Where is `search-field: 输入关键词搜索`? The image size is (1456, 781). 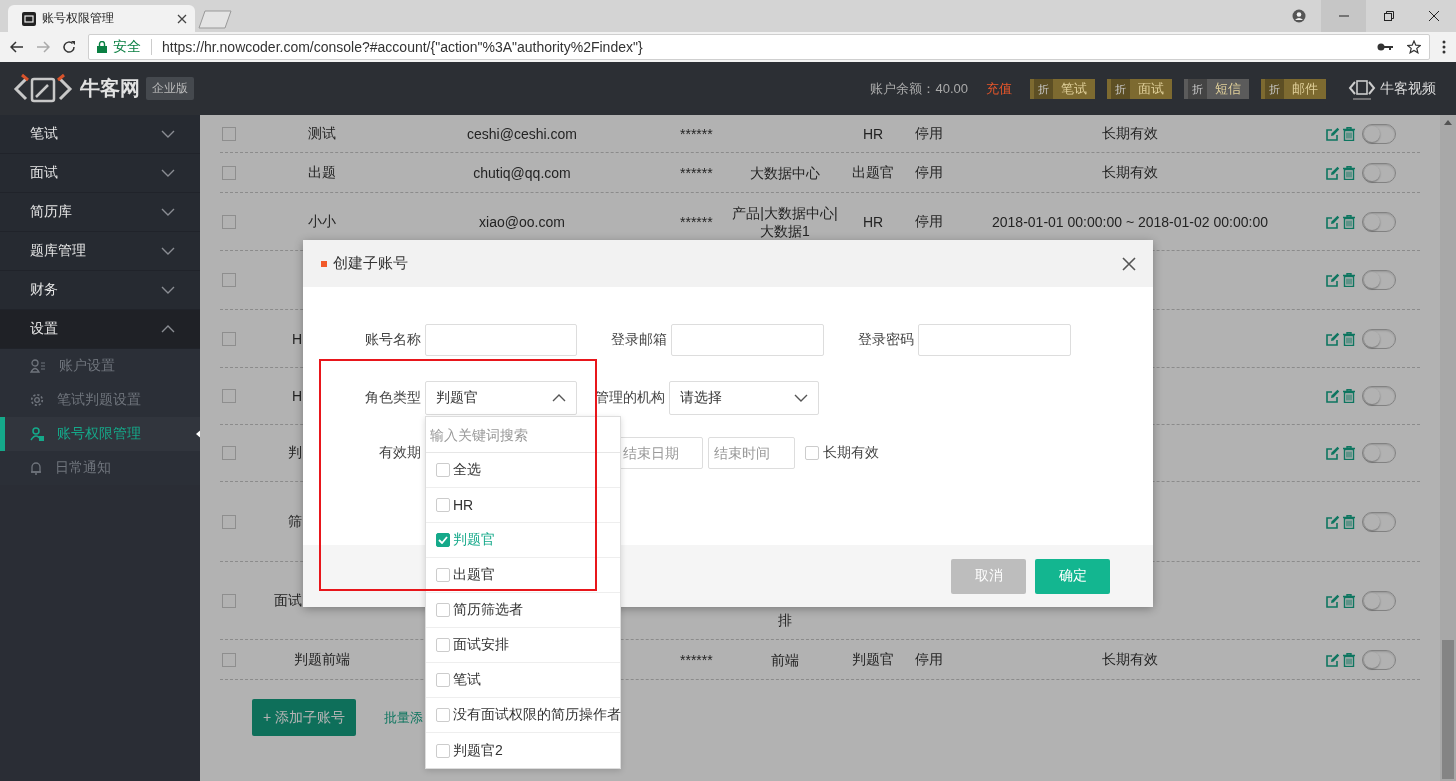 search-field: 输入关键词搜索 is located at coordinates (523, 435).